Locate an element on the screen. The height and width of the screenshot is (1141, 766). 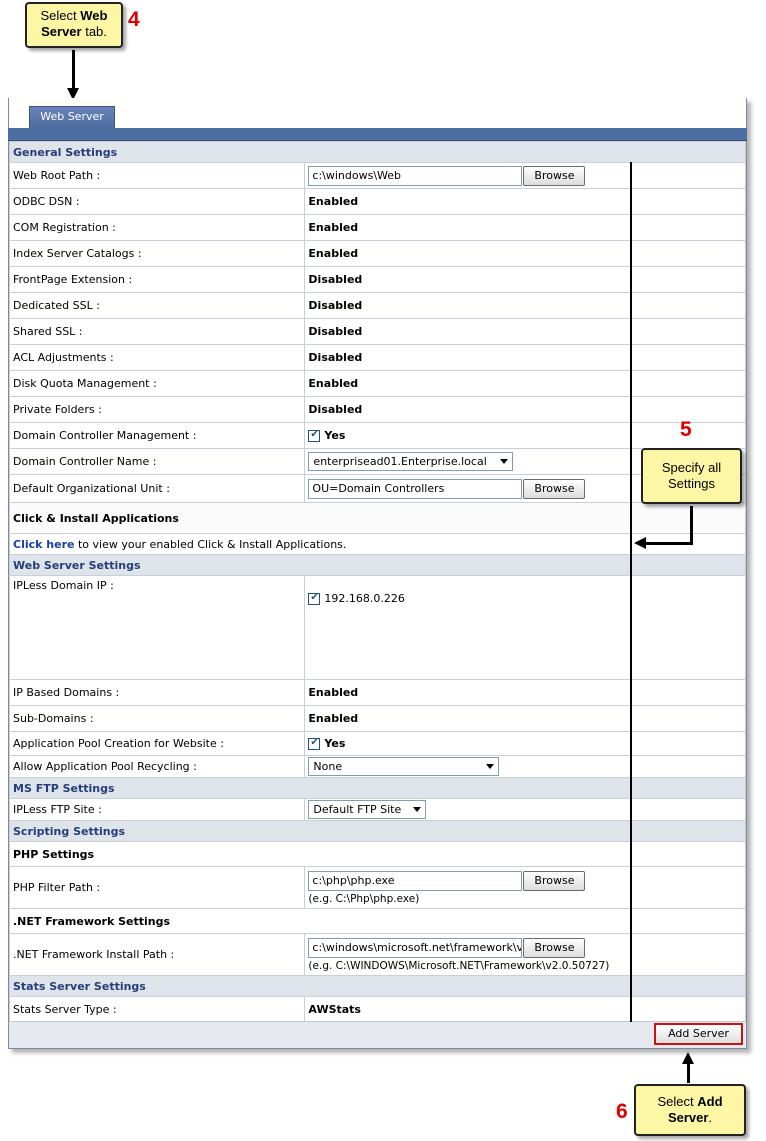
quota-value: Enabled is located at coordinates (525, 383).